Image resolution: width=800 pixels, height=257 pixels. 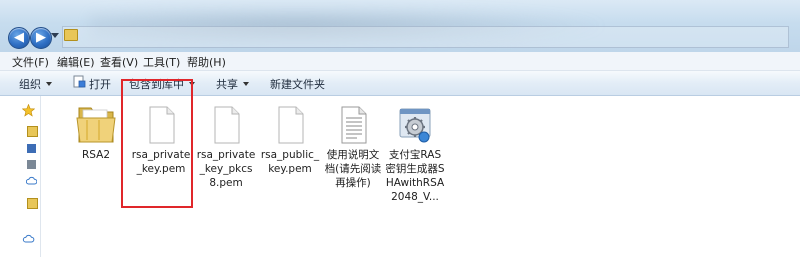 What do you see at coordinates (28, 110) in the screenshot?
I see `favorites-star-icon` at bounding box center [28, 110].